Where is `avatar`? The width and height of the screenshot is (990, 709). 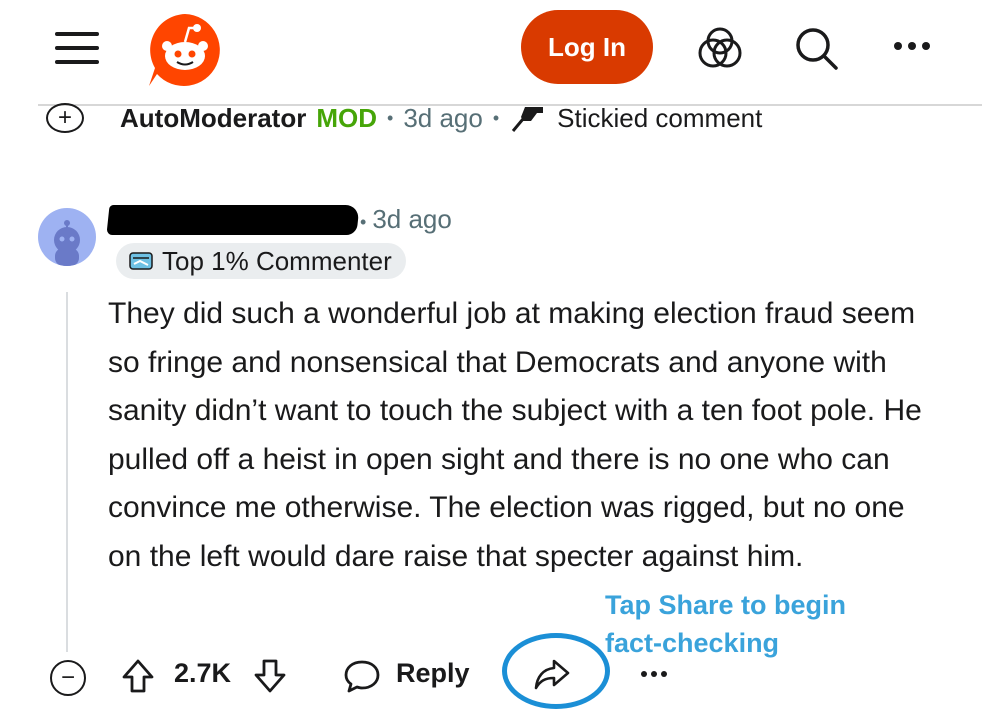
avatar is located at coordinates (67, 237).